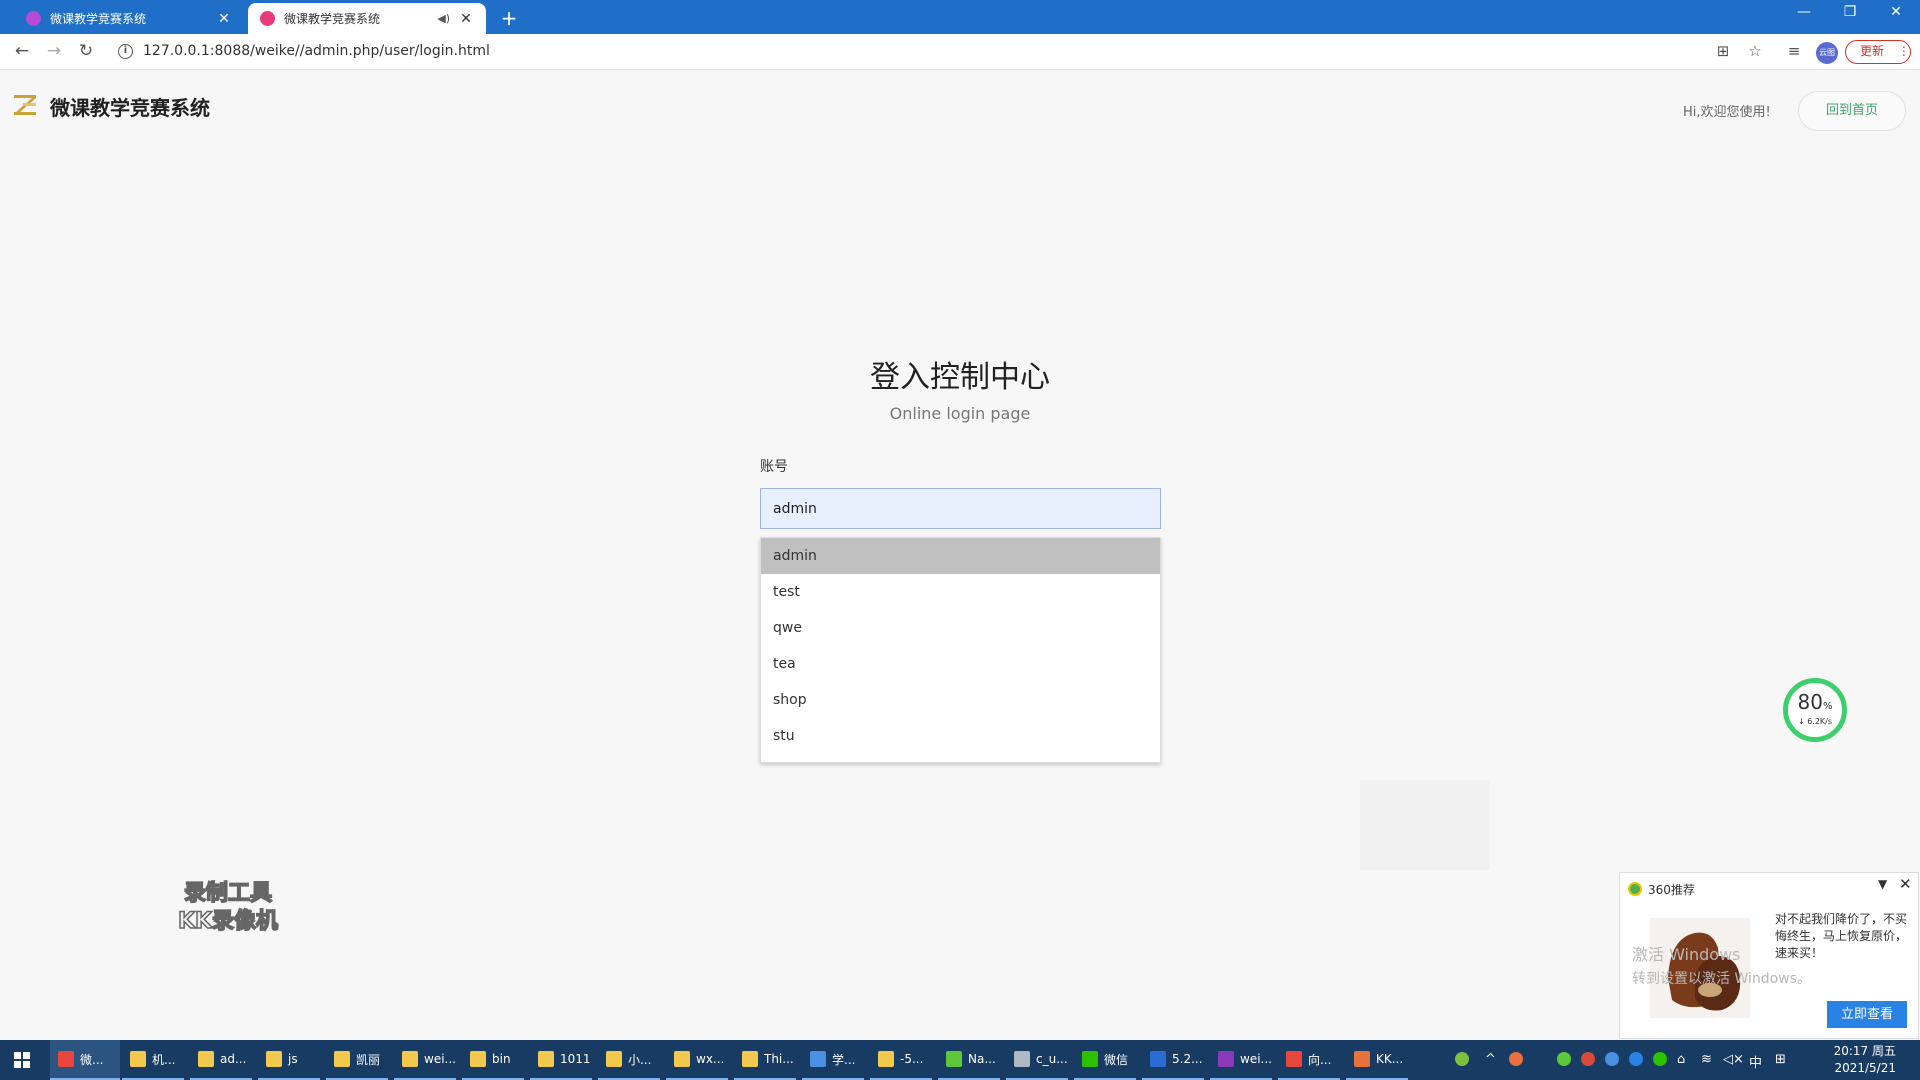 Image resolution: width=1920 pixels, height=1080 pixels. Describe the element at coordinates (1706, 1059) in the screenshot. I see `wifi-icon: ≋` at that location.